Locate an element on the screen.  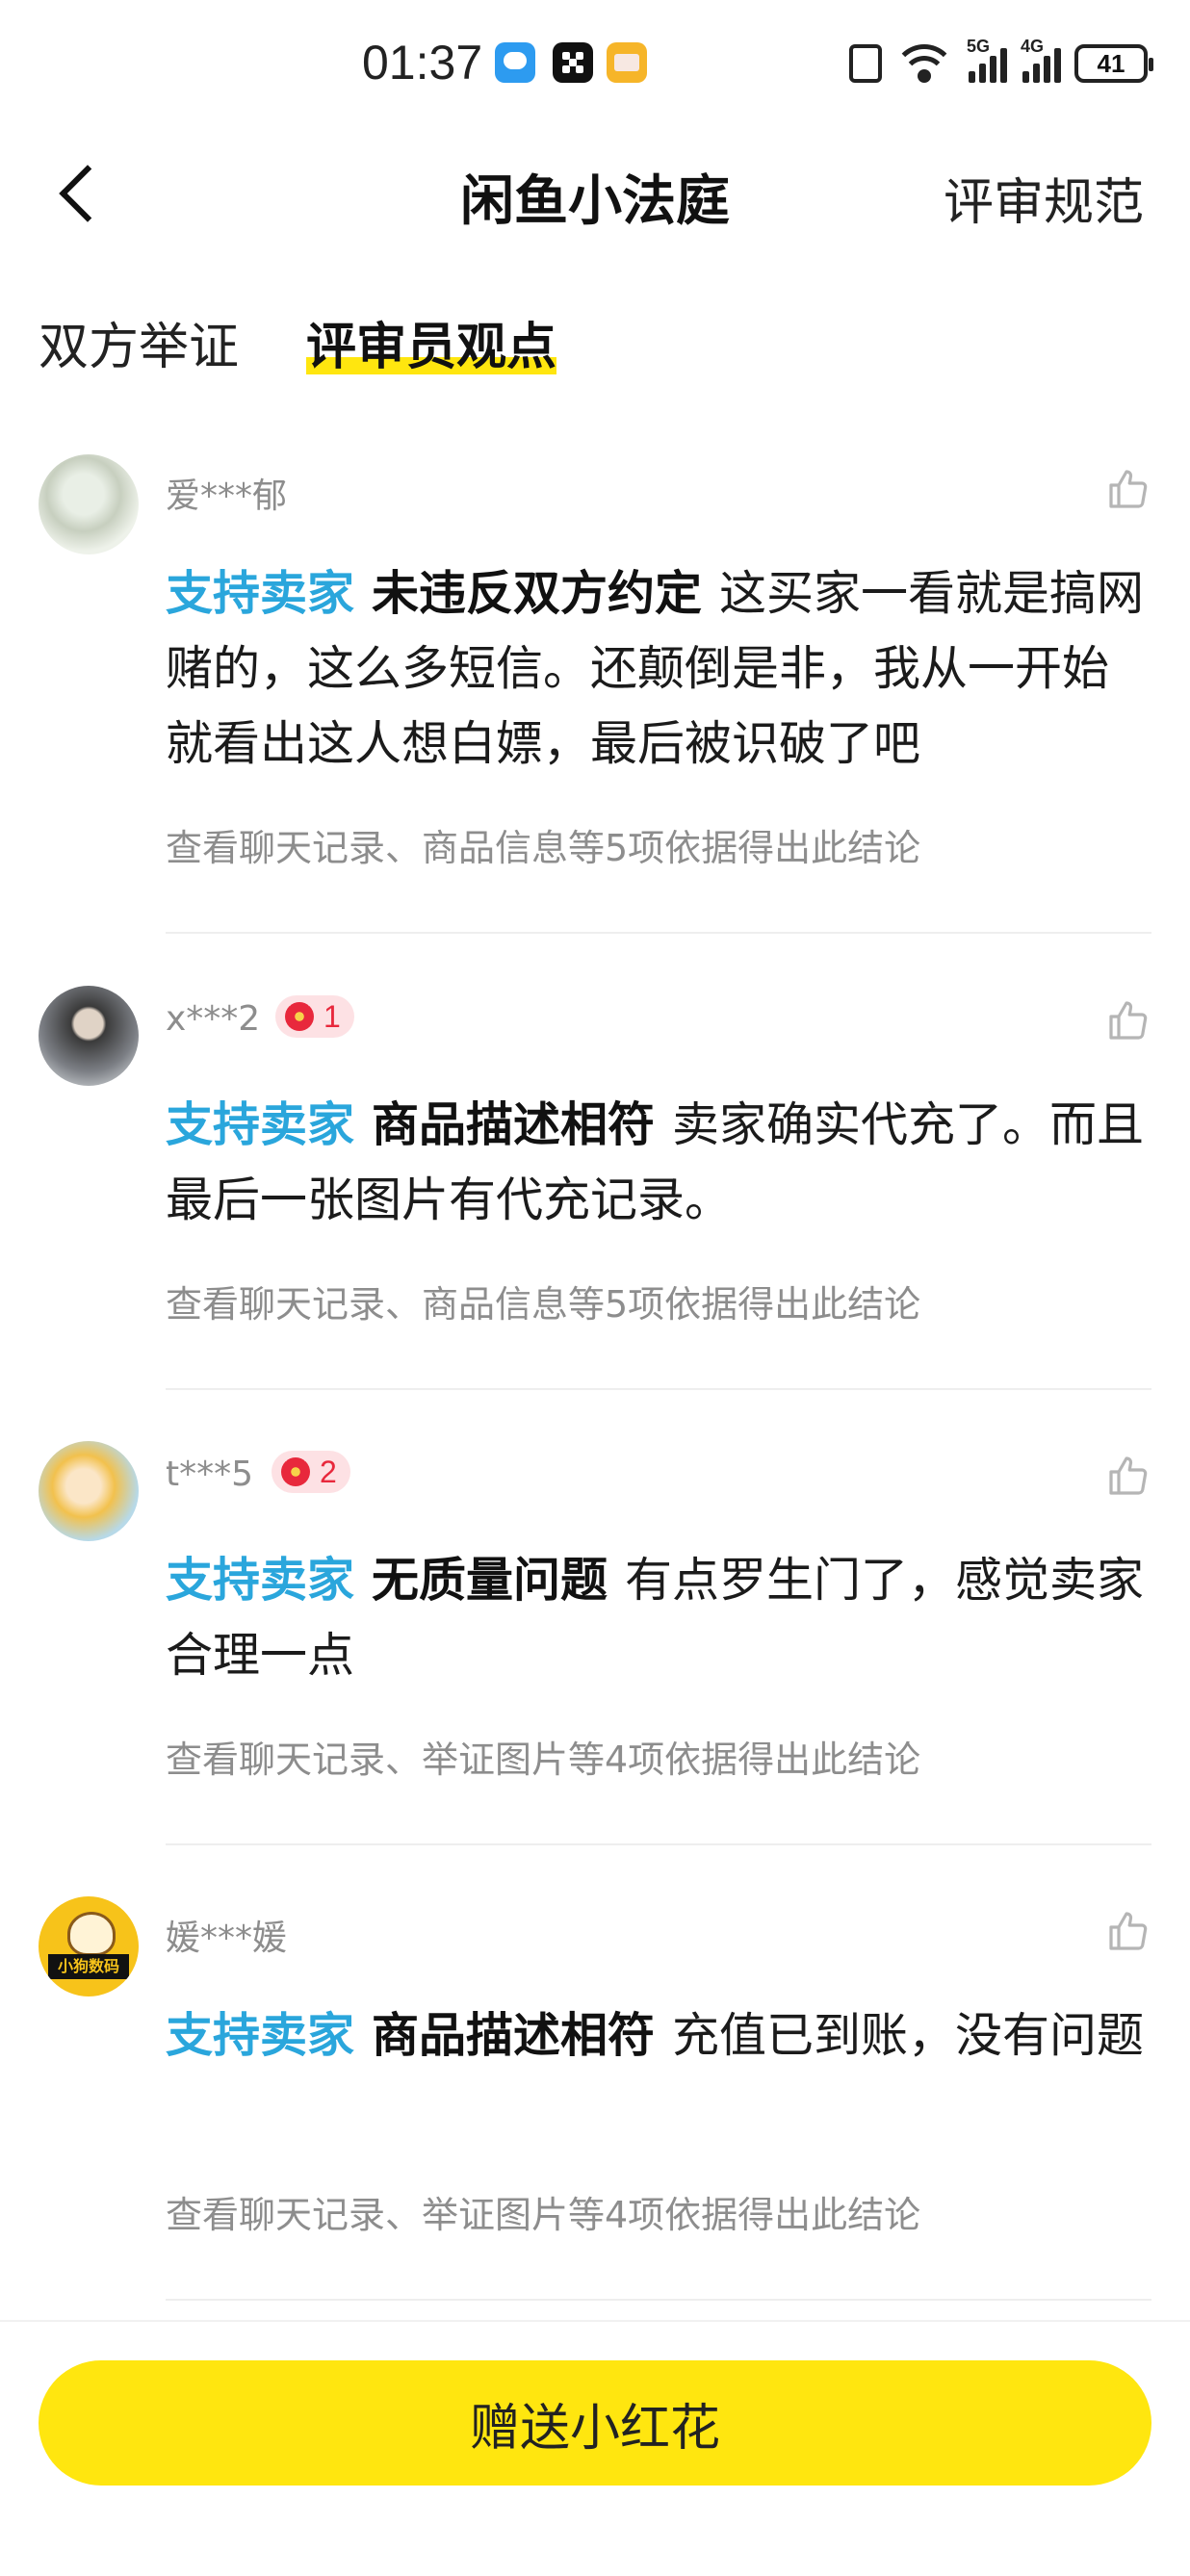
send-red-flower-button: 赠送小红花 is located at coordinates (595, 2423).